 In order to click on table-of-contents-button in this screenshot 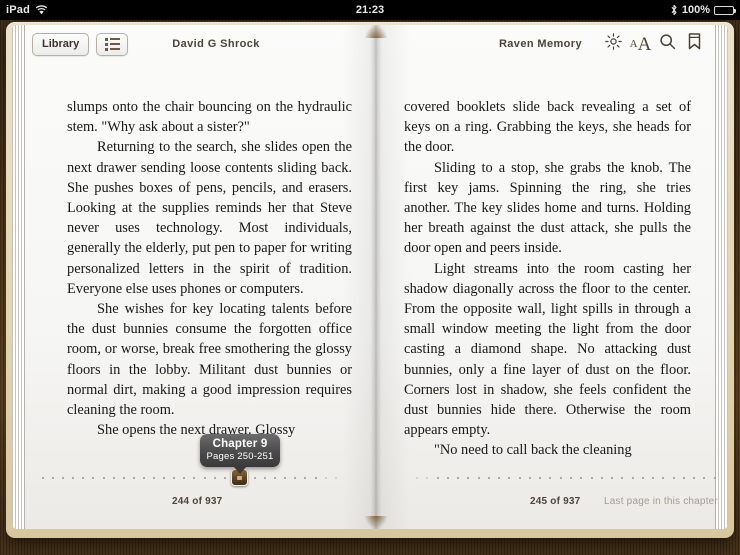, I will do `click(112, 44)`.